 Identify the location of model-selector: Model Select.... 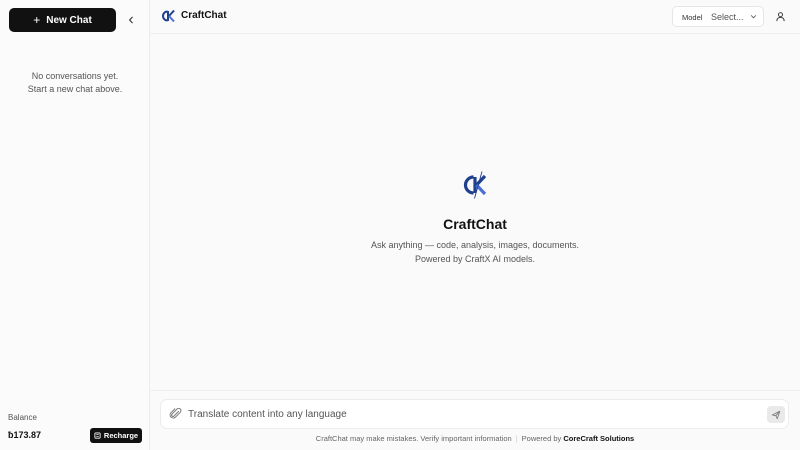
(718, 16).